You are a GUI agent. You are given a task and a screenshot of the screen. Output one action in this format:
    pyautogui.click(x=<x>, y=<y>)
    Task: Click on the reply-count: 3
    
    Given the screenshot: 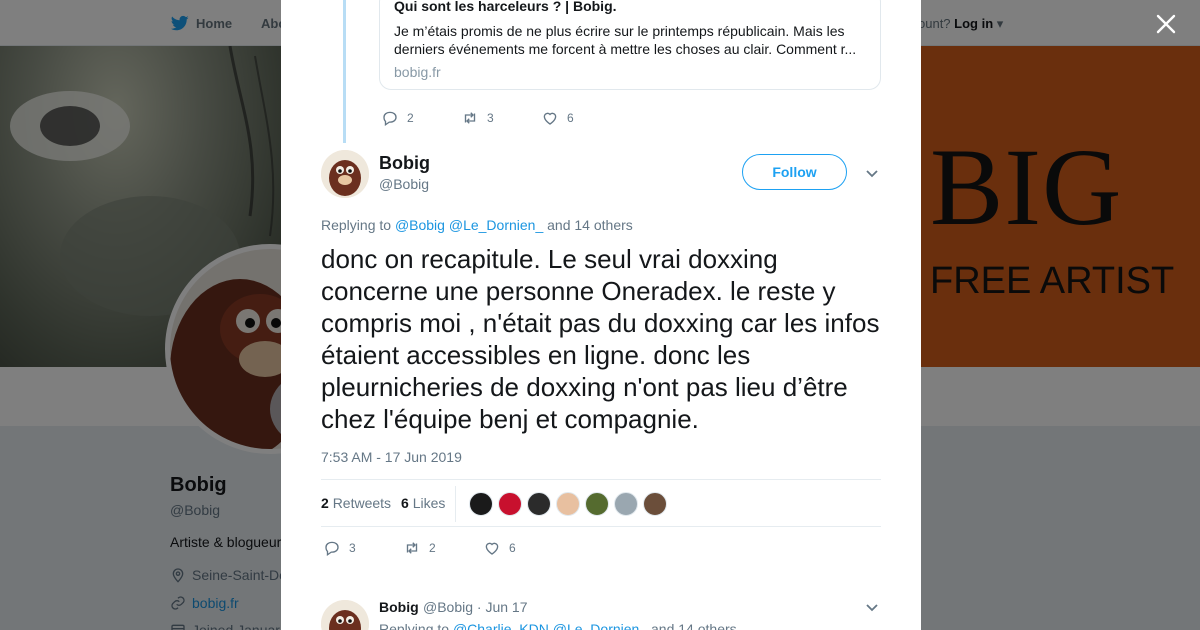 What is the action you would take?
    pyautogui.click(x=352, y=548)
    